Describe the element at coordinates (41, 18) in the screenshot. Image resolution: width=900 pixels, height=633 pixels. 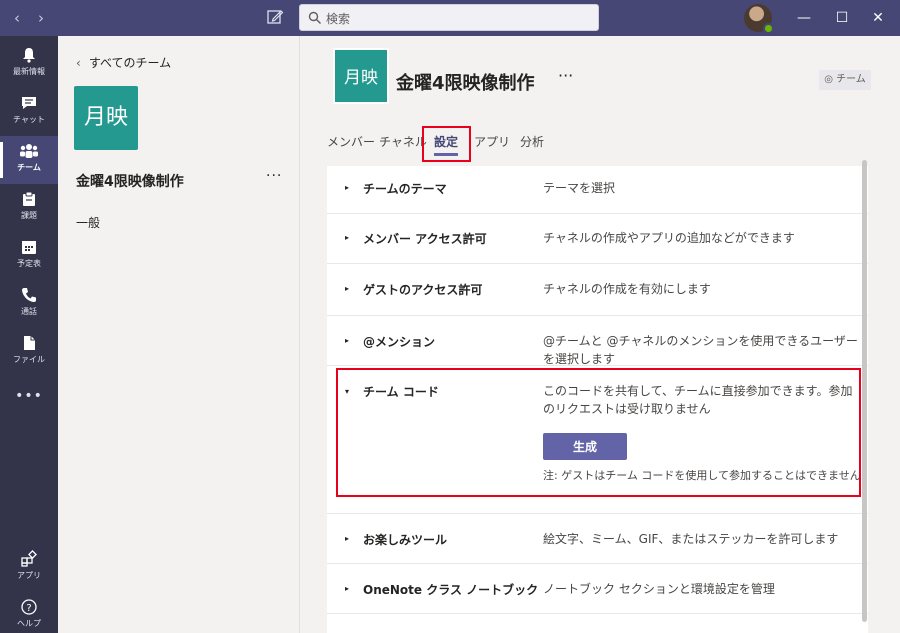
I see `forward-arrow-icon: ›` at that location.